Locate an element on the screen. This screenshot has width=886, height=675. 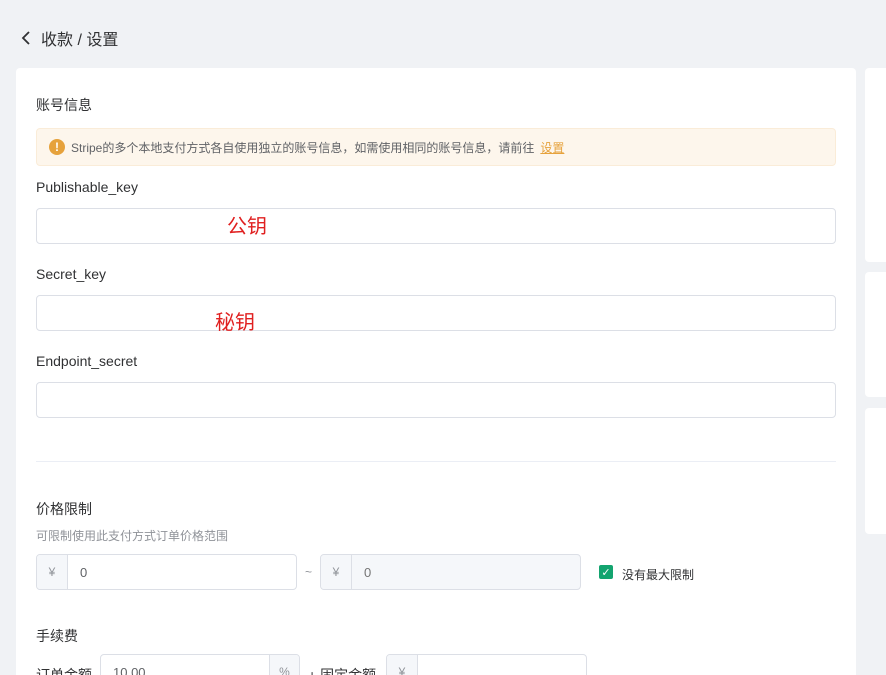
warning-icon: ! is located at coordinates (57, 147).